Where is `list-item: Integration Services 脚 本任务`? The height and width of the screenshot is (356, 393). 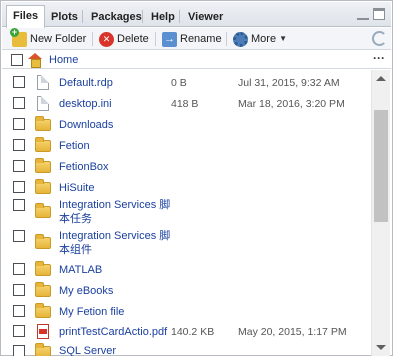
list-item: Integration Services 脚 本任务 is located at coordinates (186, 212).